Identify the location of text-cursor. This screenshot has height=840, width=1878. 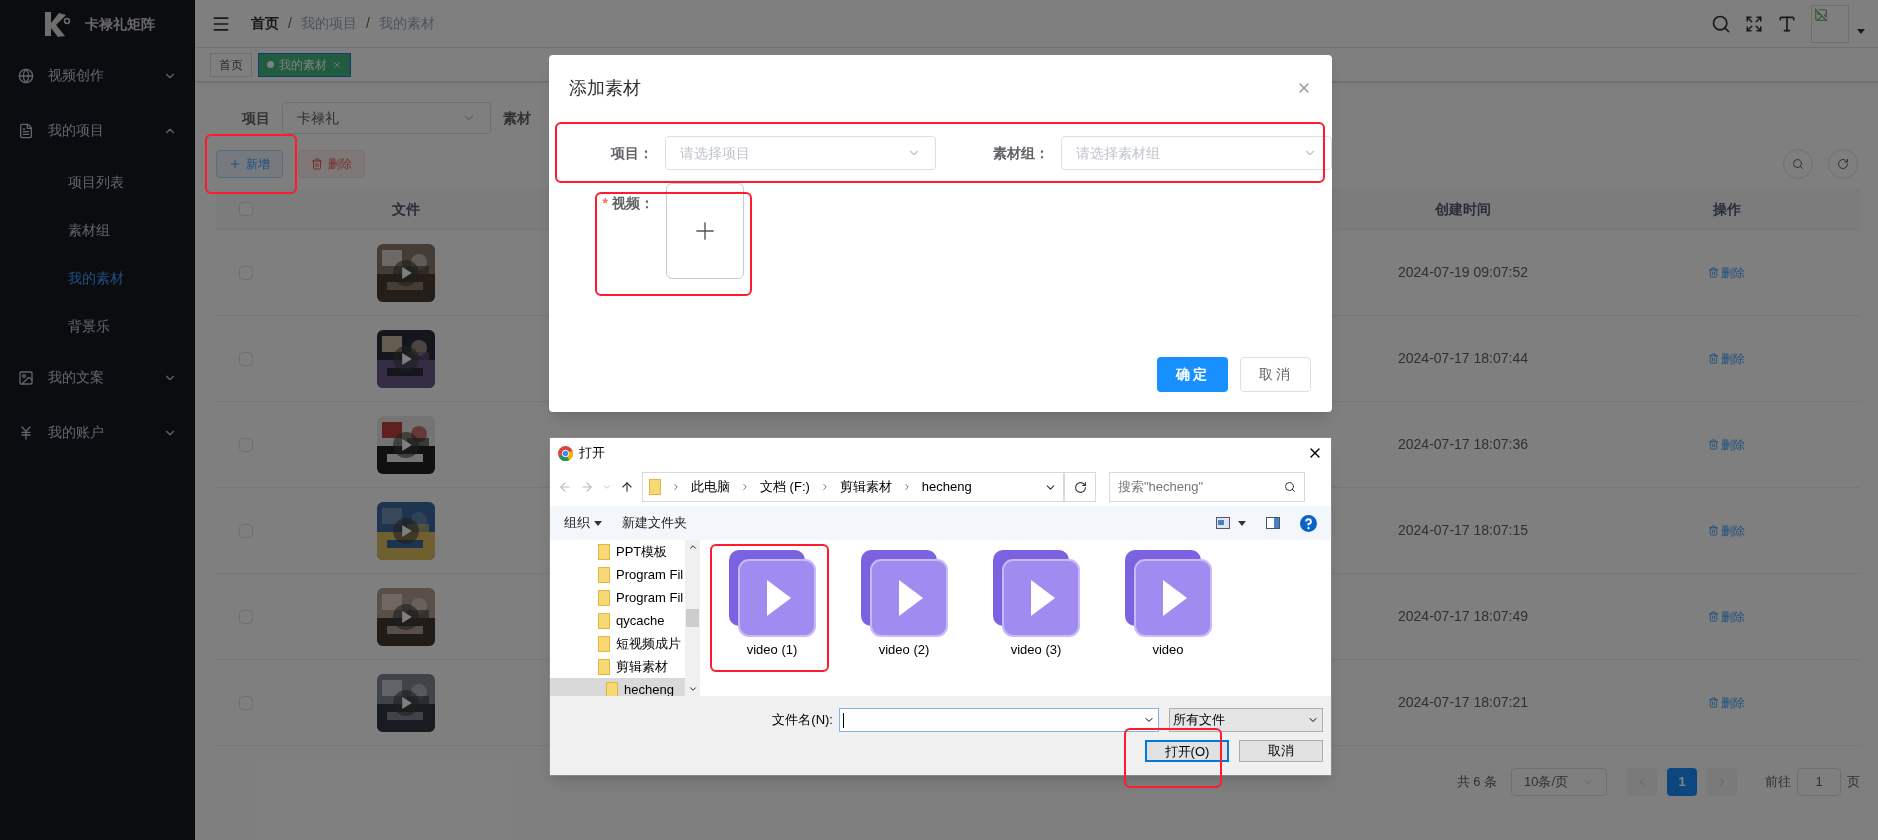
(843, 720).